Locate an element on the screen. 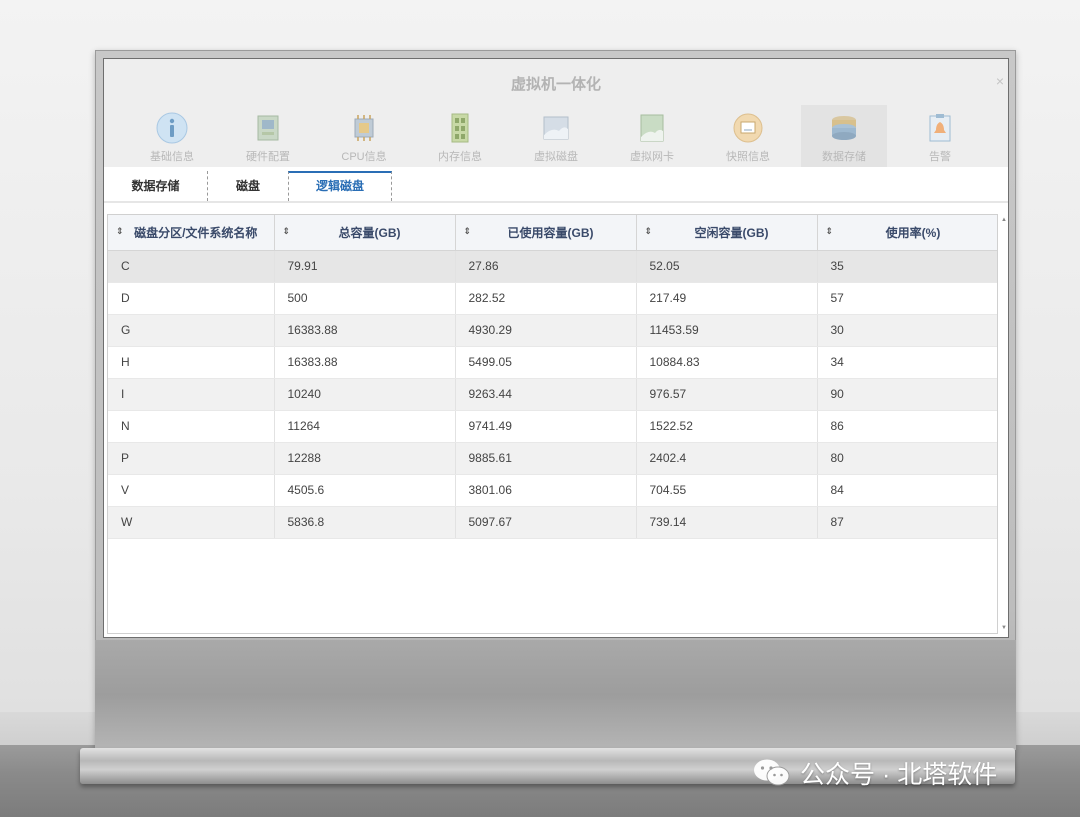 The image size is (1080, 817). nav-item-virtual-disk: 虚拟磁盘 is located at coordinates (556, 136).